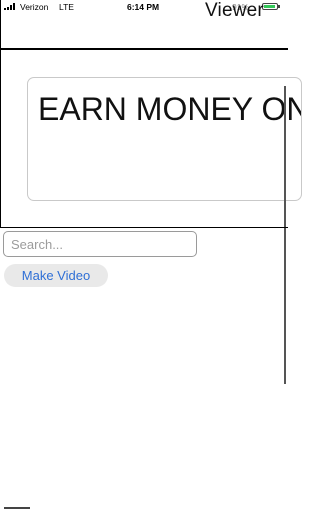 The image size is (320, 512). Describe the element at coordinates (9, 6) in the screenshot. I see `signal-strength-icon` at that location.